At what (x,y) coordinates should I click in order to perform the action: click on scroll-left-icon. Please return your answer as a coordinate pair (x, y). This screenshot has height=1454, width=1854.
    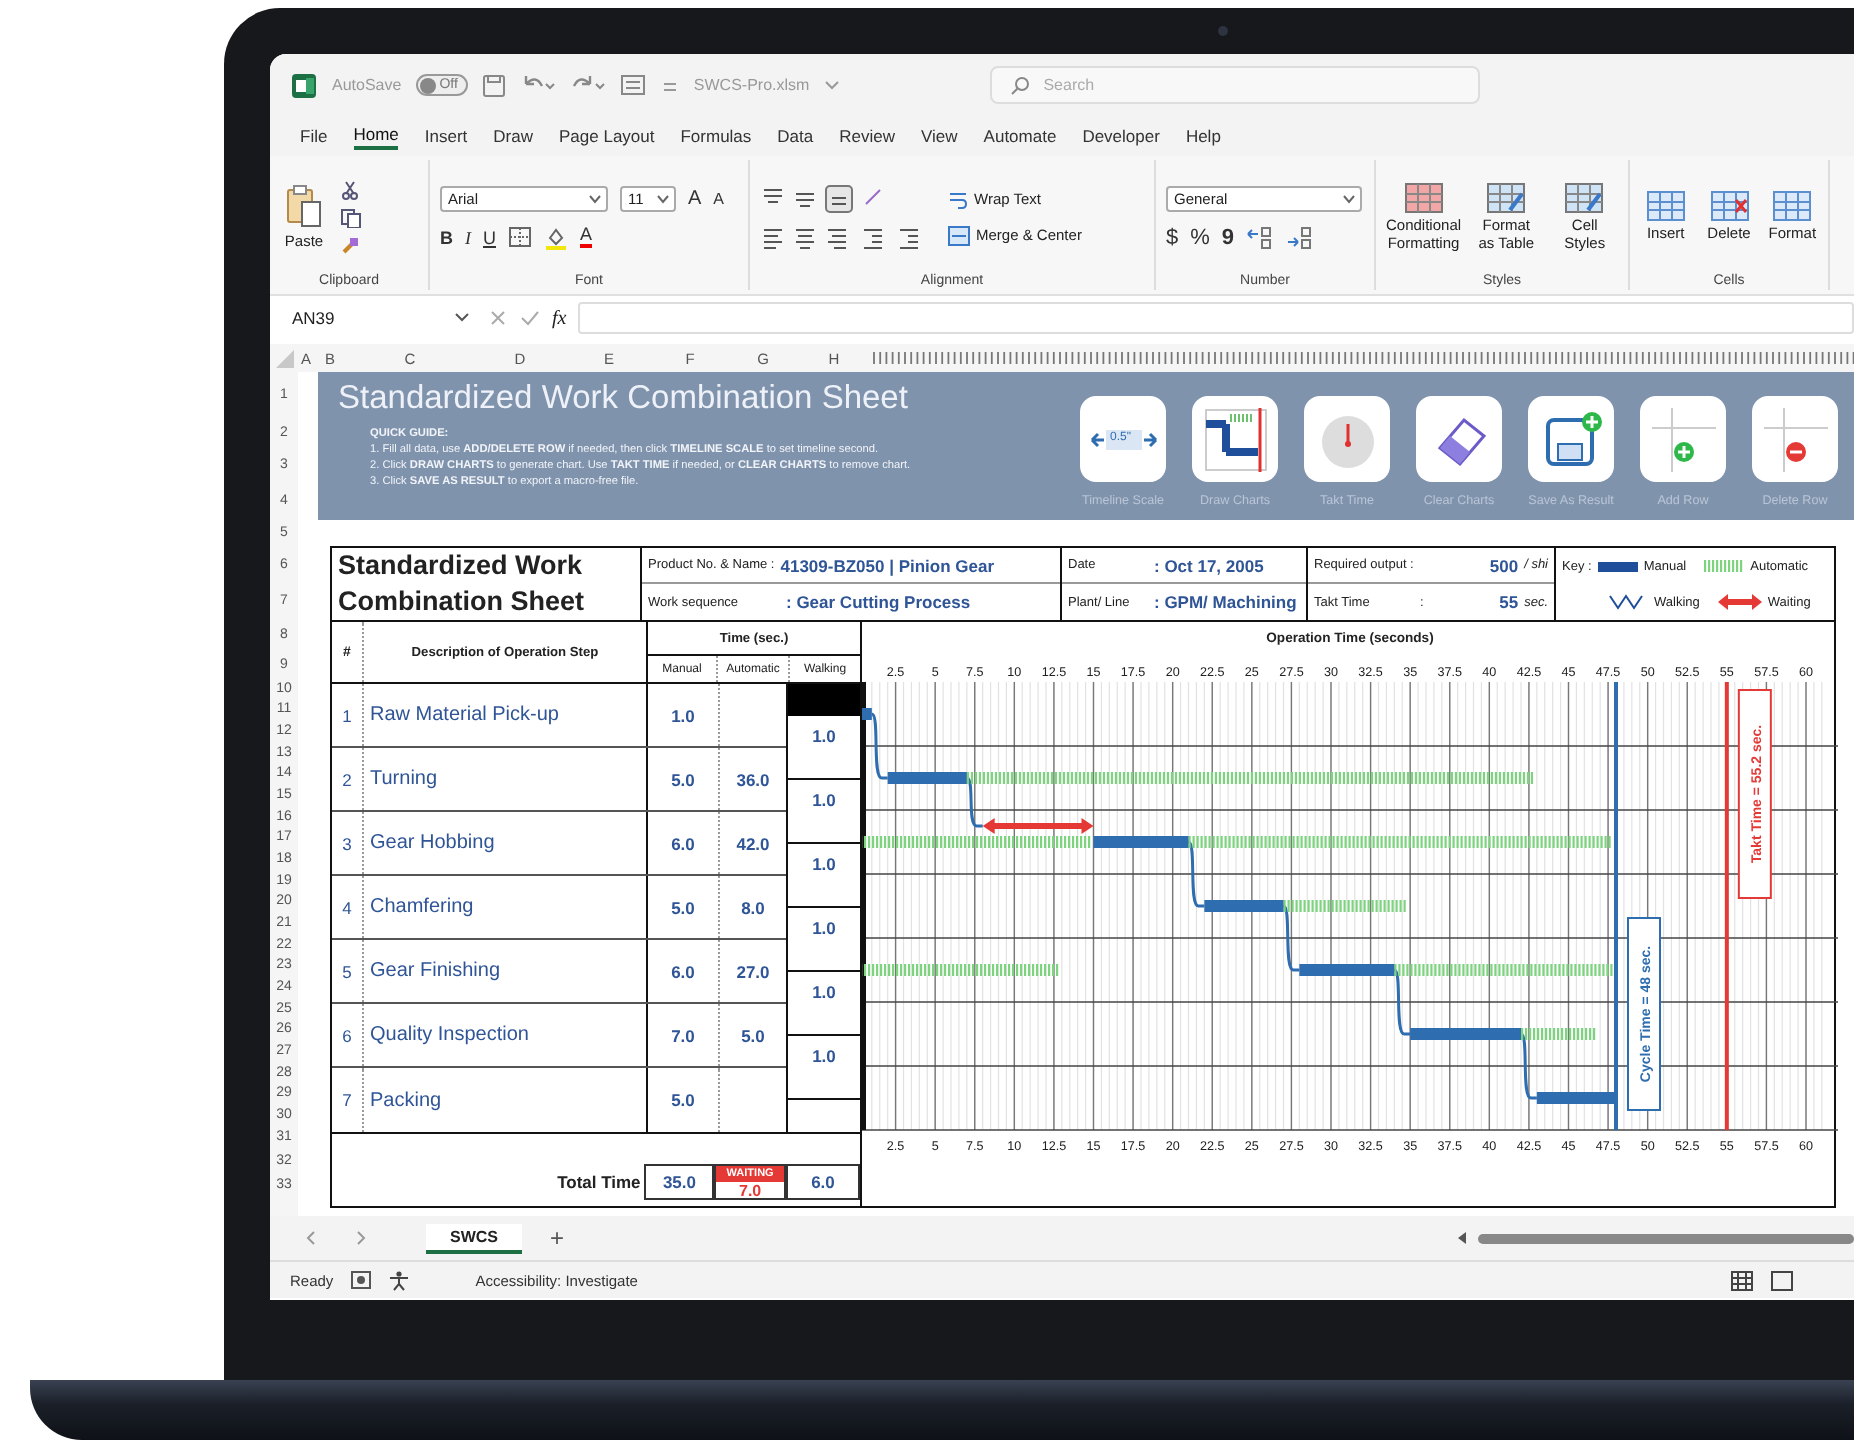
    Looking at the image, I should click on (1462, 1238).